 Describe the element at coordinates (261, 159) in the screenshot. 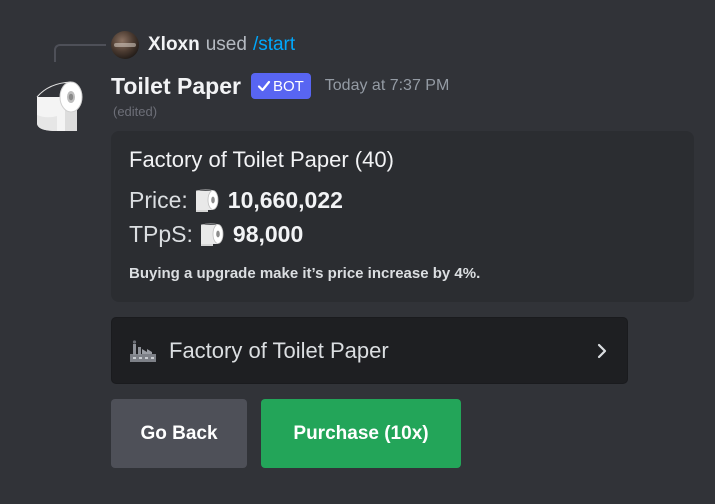

I see `embed-title: Factory of Toilet Paper (40)` at that location.